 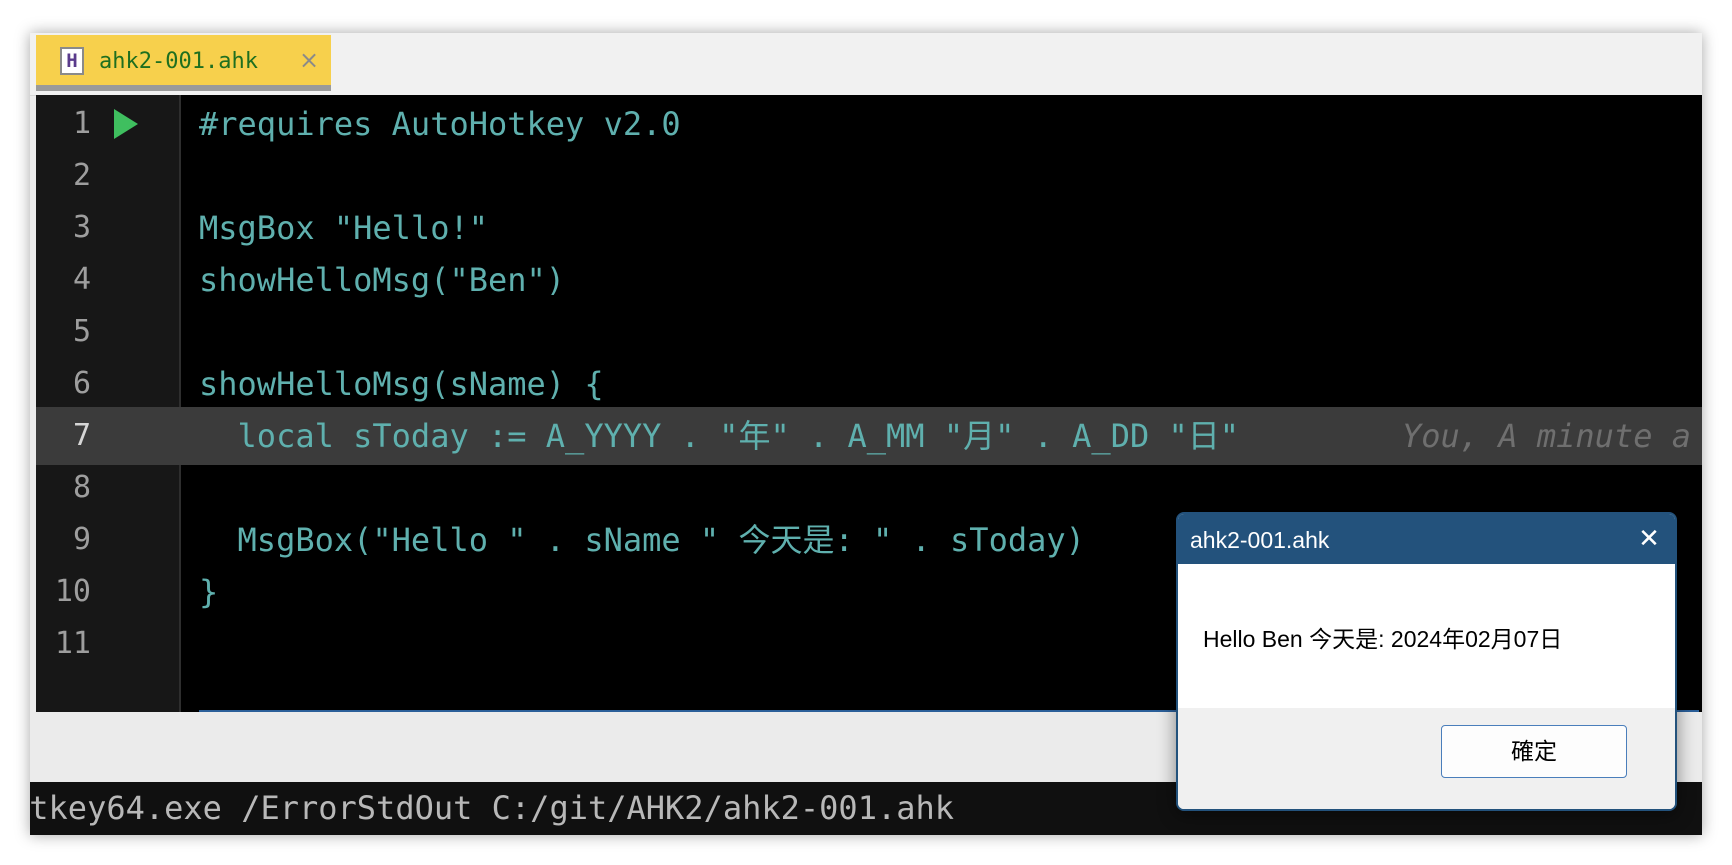 What do you see at coordinates (72, 643) in the screenshot?
I see `line-number: 11` at bounding box center [72, 643].